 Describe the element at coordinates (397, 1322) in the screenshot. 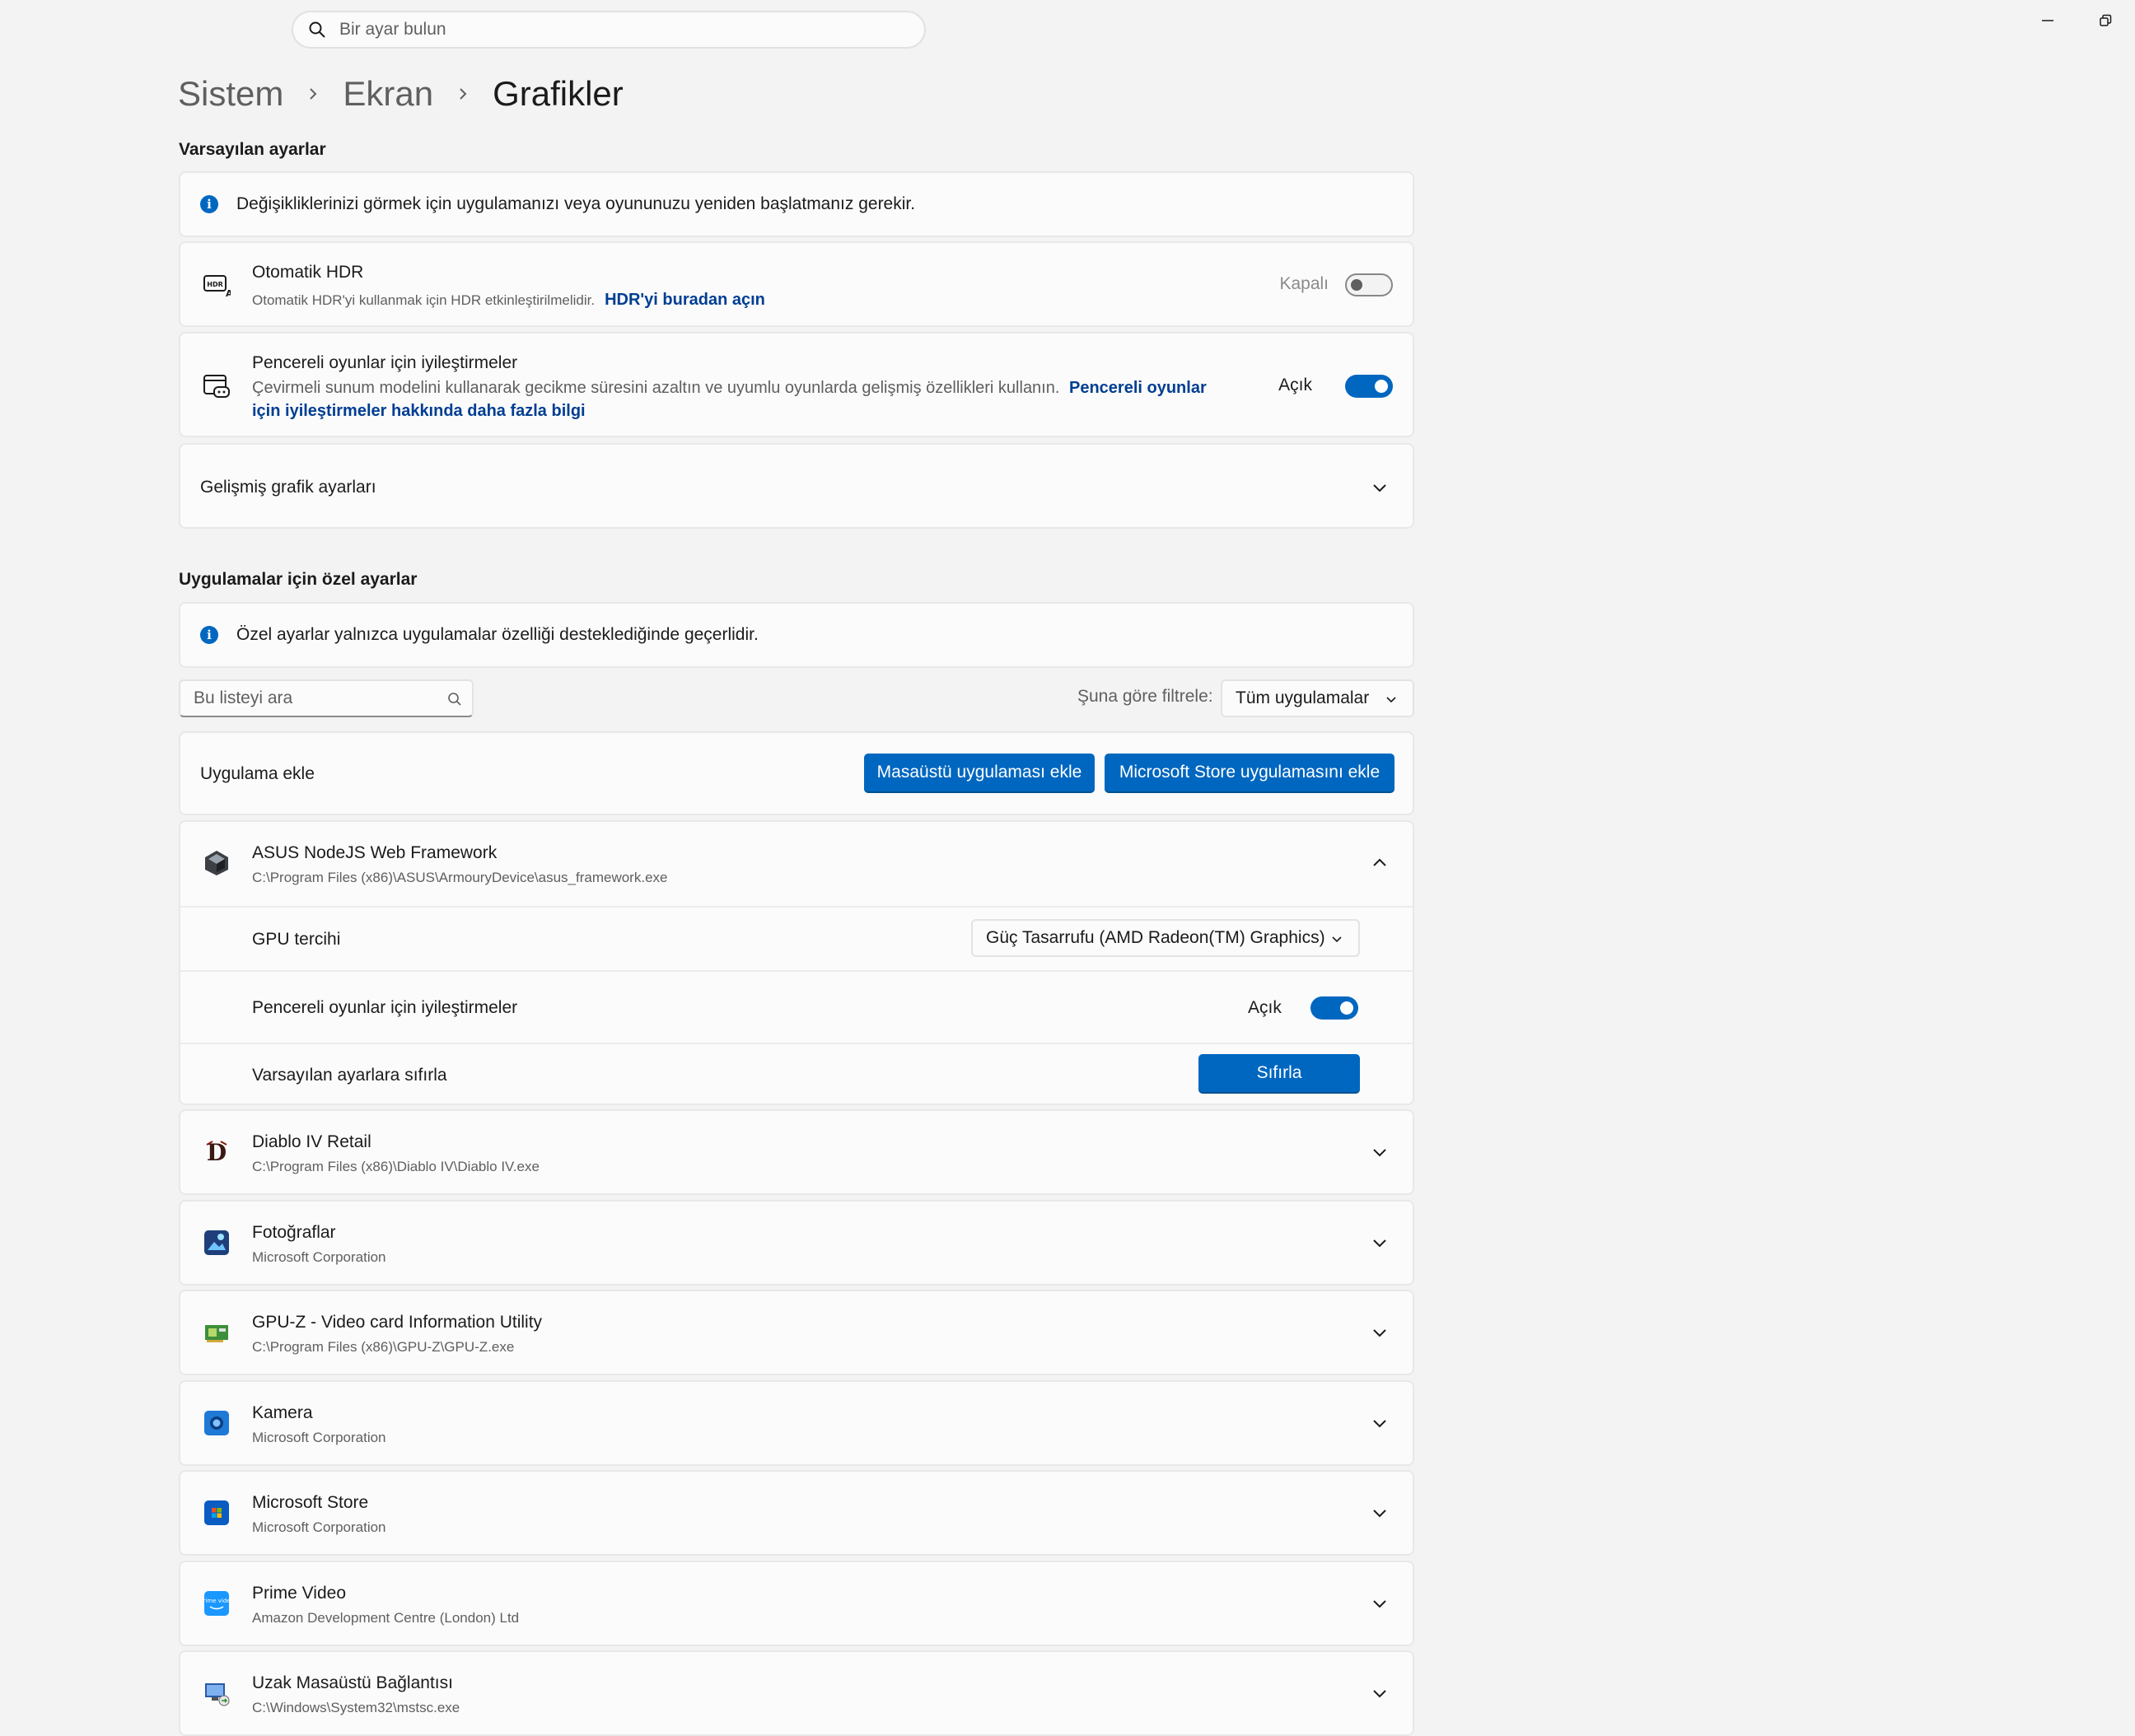

I see `app-name: GPU-Z - Video card Information Utility` at that location.